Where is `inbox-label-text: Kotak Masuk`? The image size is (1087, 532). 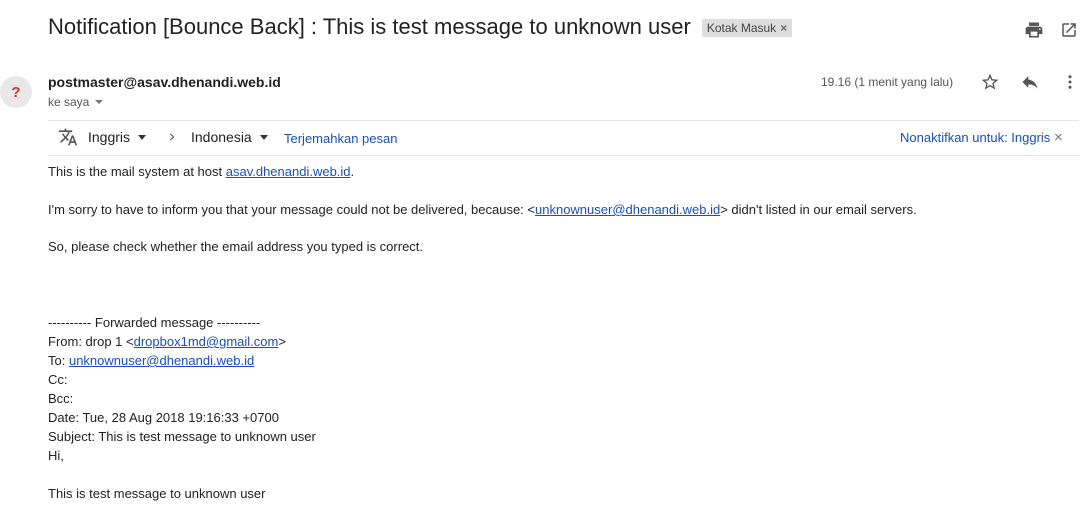 inbox-label-text: Kotak Masuk is located at coordinates (741, 28).